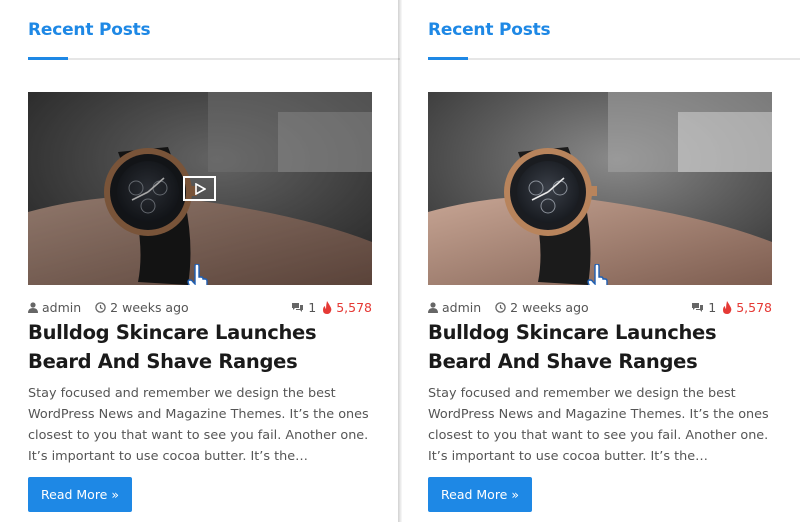  I want to click on panel-divider, so click(400, 261).